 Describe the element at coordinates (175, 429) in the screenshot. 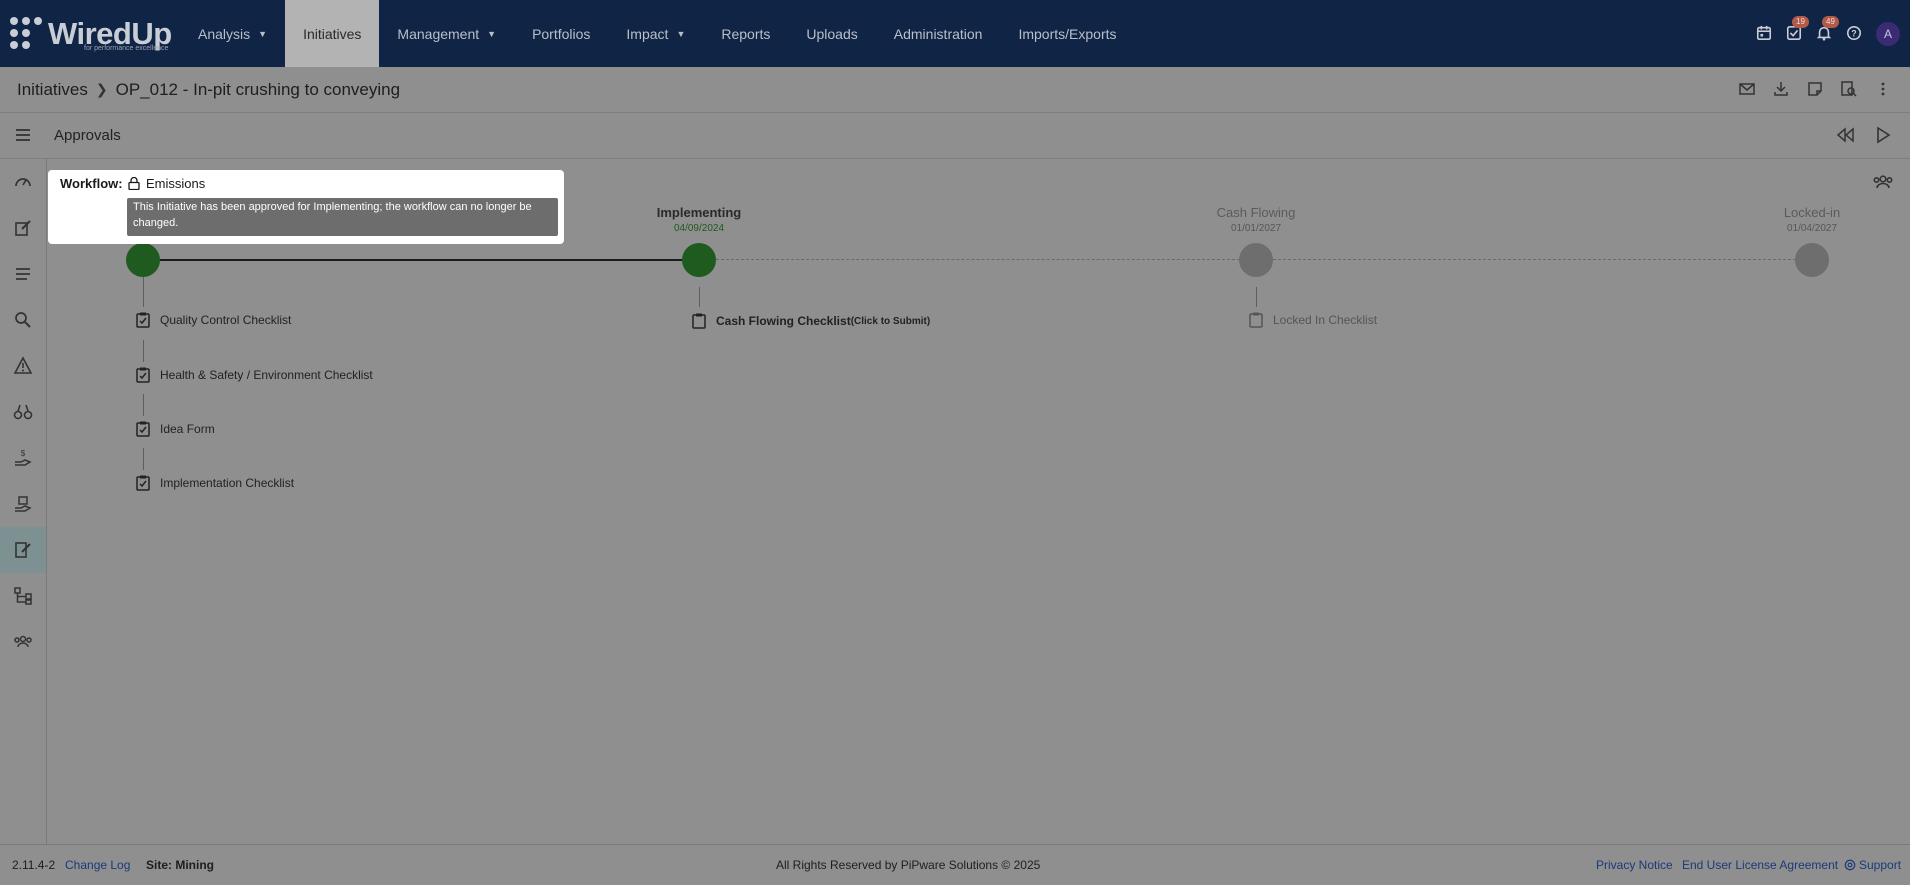

I see `checklist-item: Idea Form` at that location.